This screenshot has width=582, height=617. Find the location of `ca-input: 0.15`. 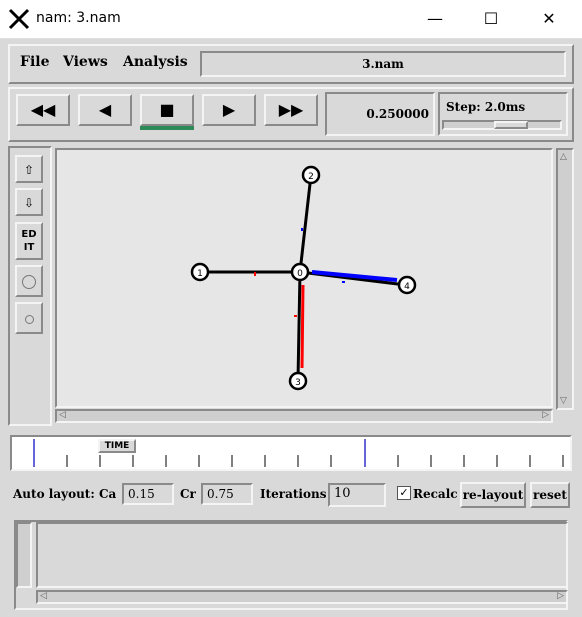

ca-input: 0.15 is located at coordinates (148, 494).